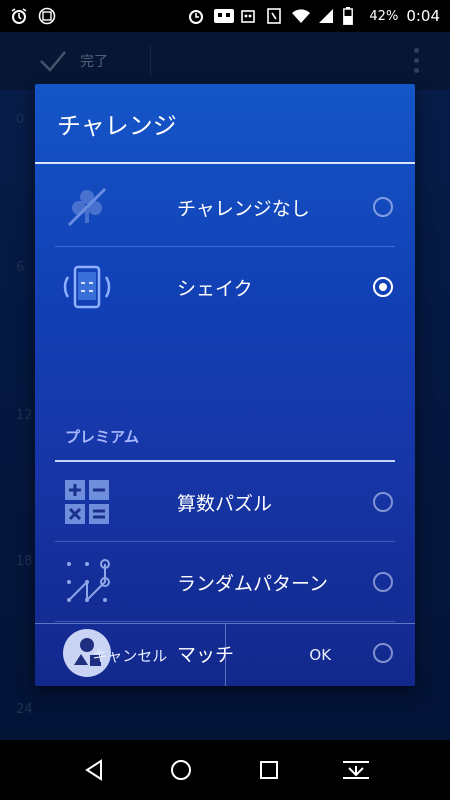 The image size is (450, 800). Describe the element at coordinates (47, 16) in the screenshot. I see `app-notification-icon` at that location.